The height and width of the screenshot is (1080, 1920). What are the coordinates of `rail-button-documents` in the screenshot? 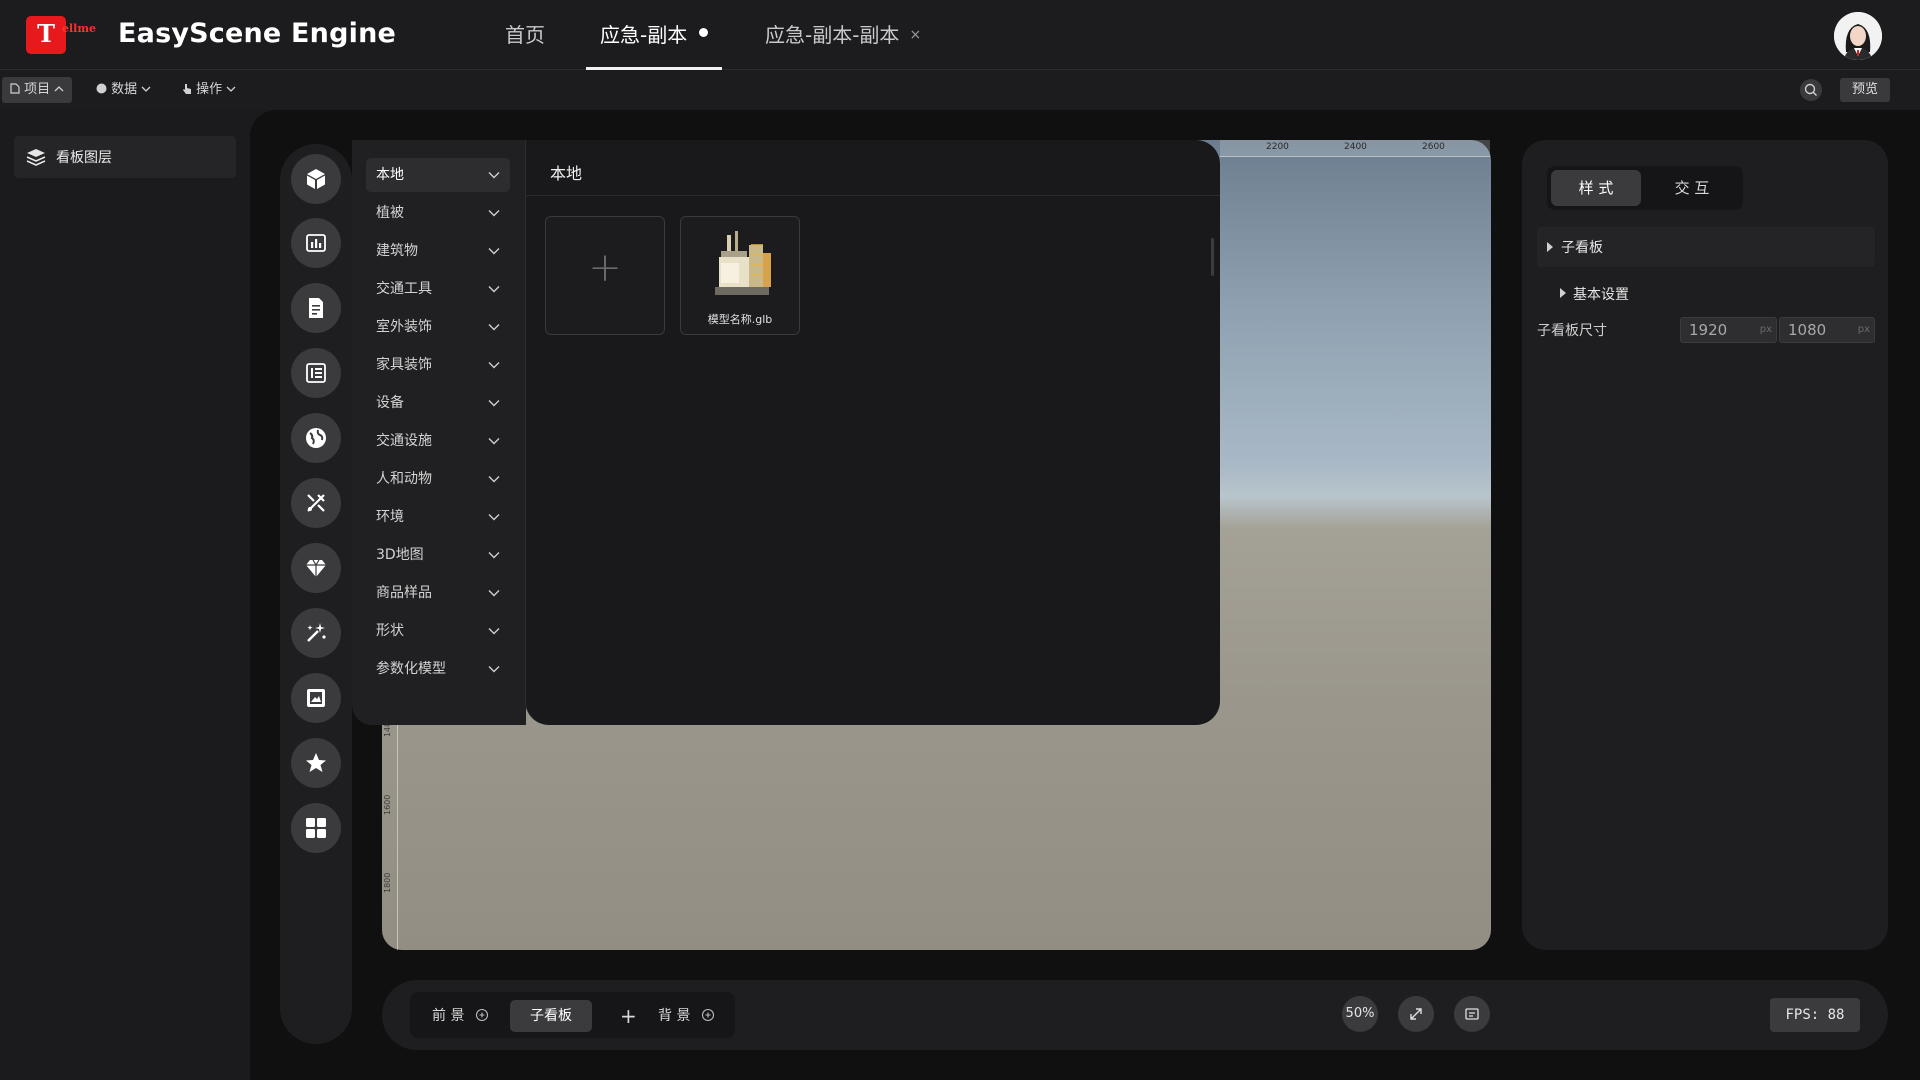 It's located at (316, 308).